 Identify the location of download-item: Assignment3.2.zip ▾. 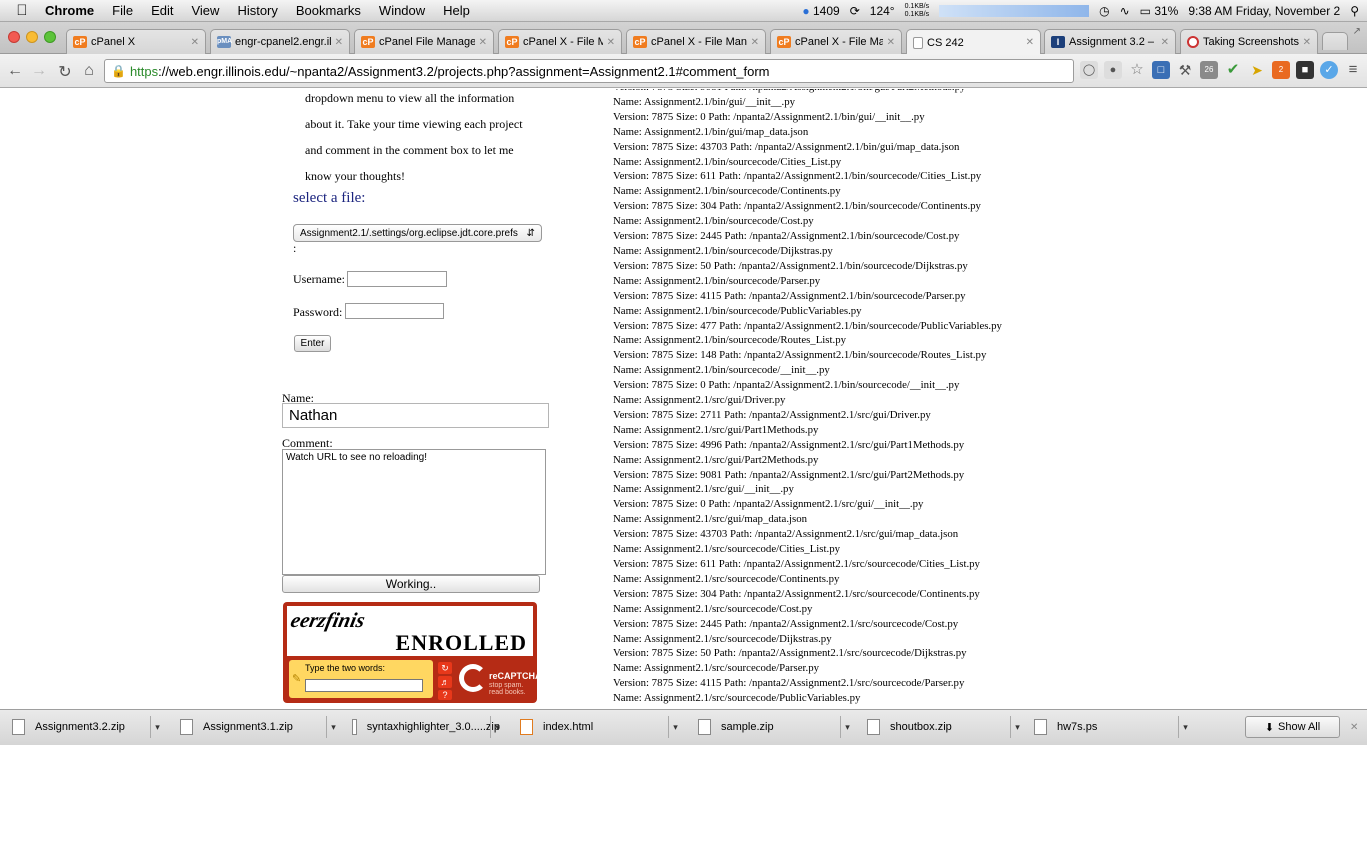
(80, 727).